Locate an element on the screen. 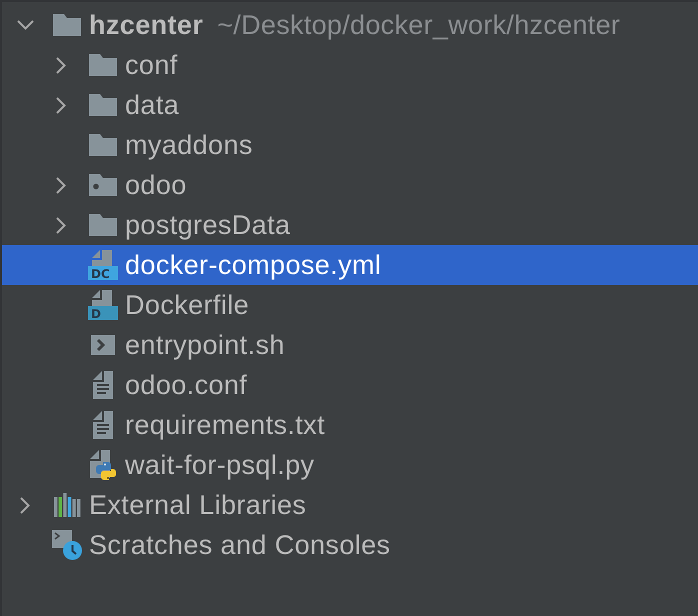 The height and width of the screenshot is (616, 698). tree-row: Scratches and Consoles is located at coordinates (350, 545).